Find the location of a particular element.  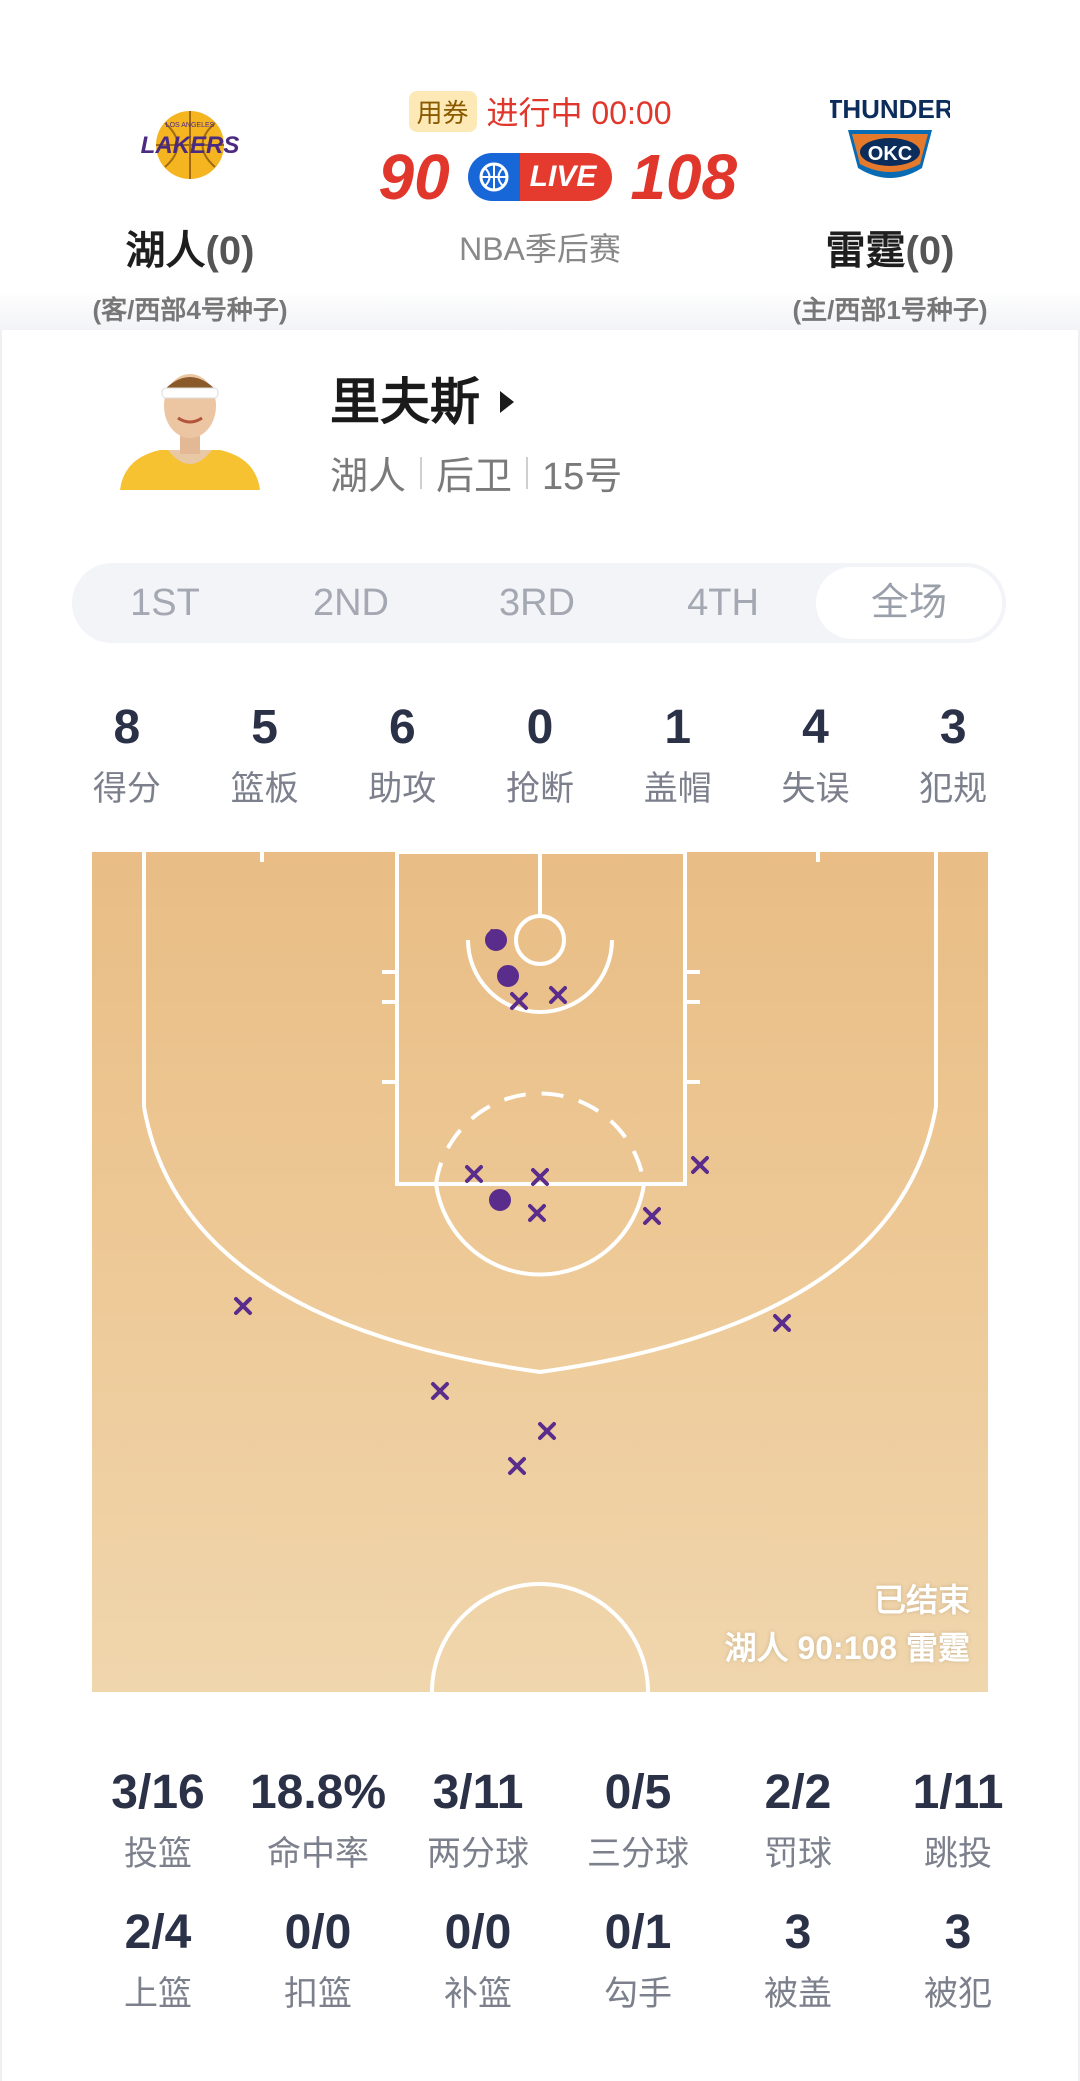

game-final-status: 已结束 is located at coordinates (921, 1600).